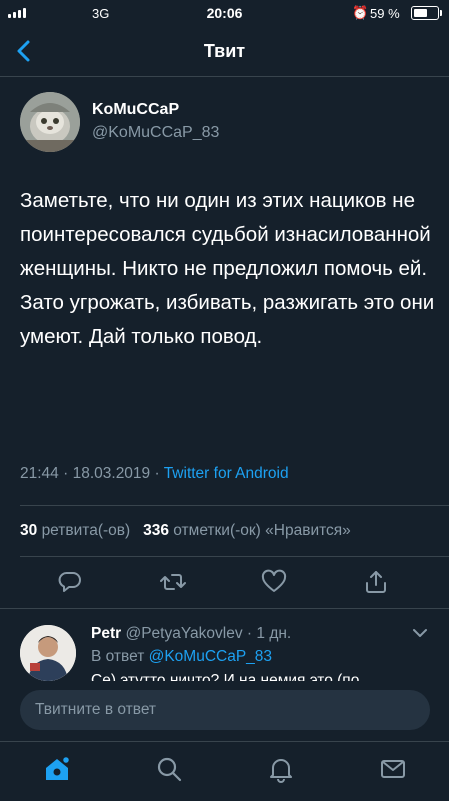 Image resolution: width=449 pixels, height=801 pixels. What do you see at coordinates (420, 633) in the screenshot?
I see `chevron-down-icon` at bounding box center [420, 633].